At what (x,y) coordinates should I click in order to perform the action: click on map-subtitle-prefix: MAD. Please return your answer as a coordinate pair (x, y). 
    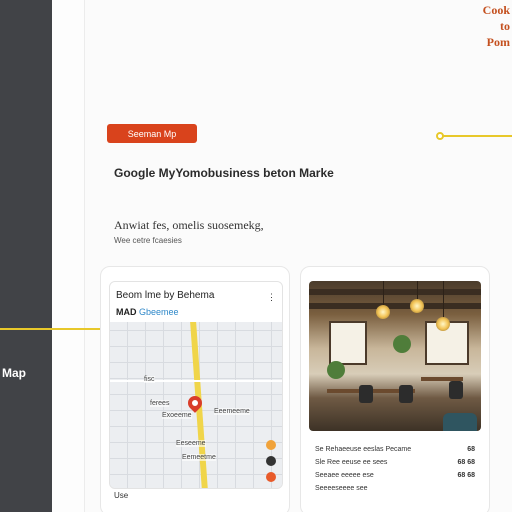
    Looking at the image, I should click on (126, 312).